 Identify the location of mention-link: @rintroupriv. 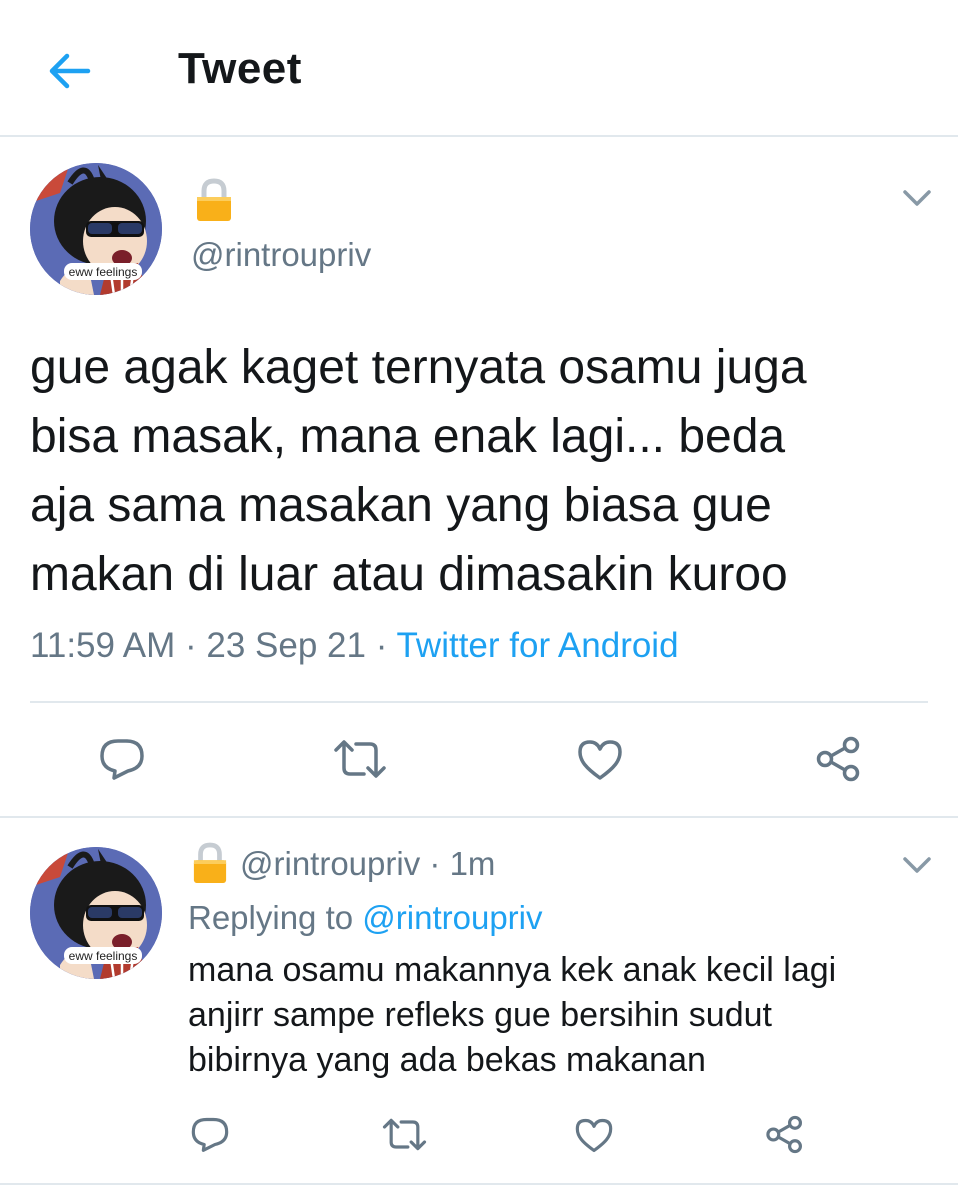
(452, 917).